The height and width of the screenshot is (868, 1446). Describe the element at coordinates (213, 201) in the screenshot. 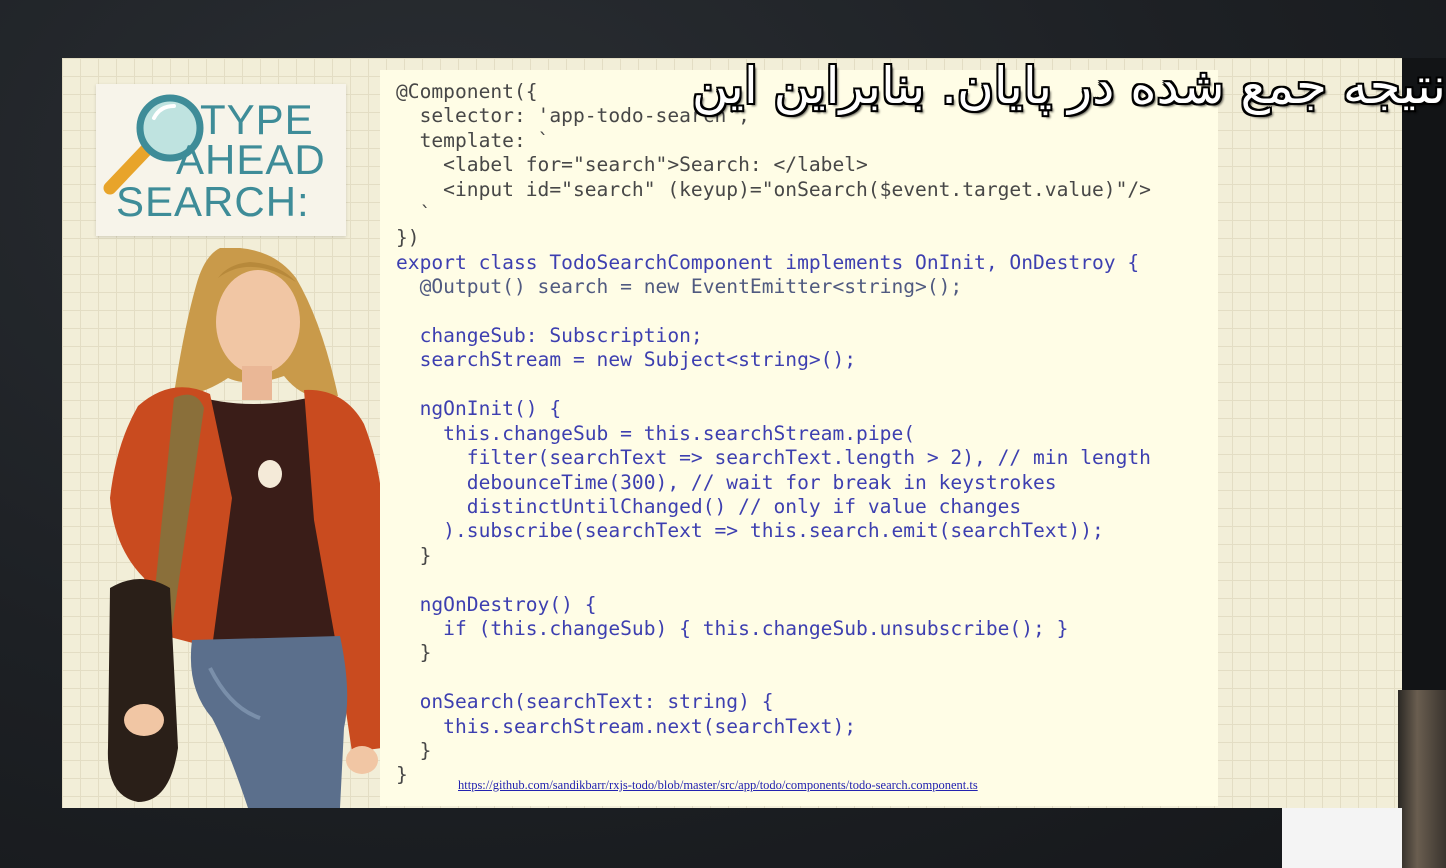

I see `logo-word-search: SEARCH:` at that location.